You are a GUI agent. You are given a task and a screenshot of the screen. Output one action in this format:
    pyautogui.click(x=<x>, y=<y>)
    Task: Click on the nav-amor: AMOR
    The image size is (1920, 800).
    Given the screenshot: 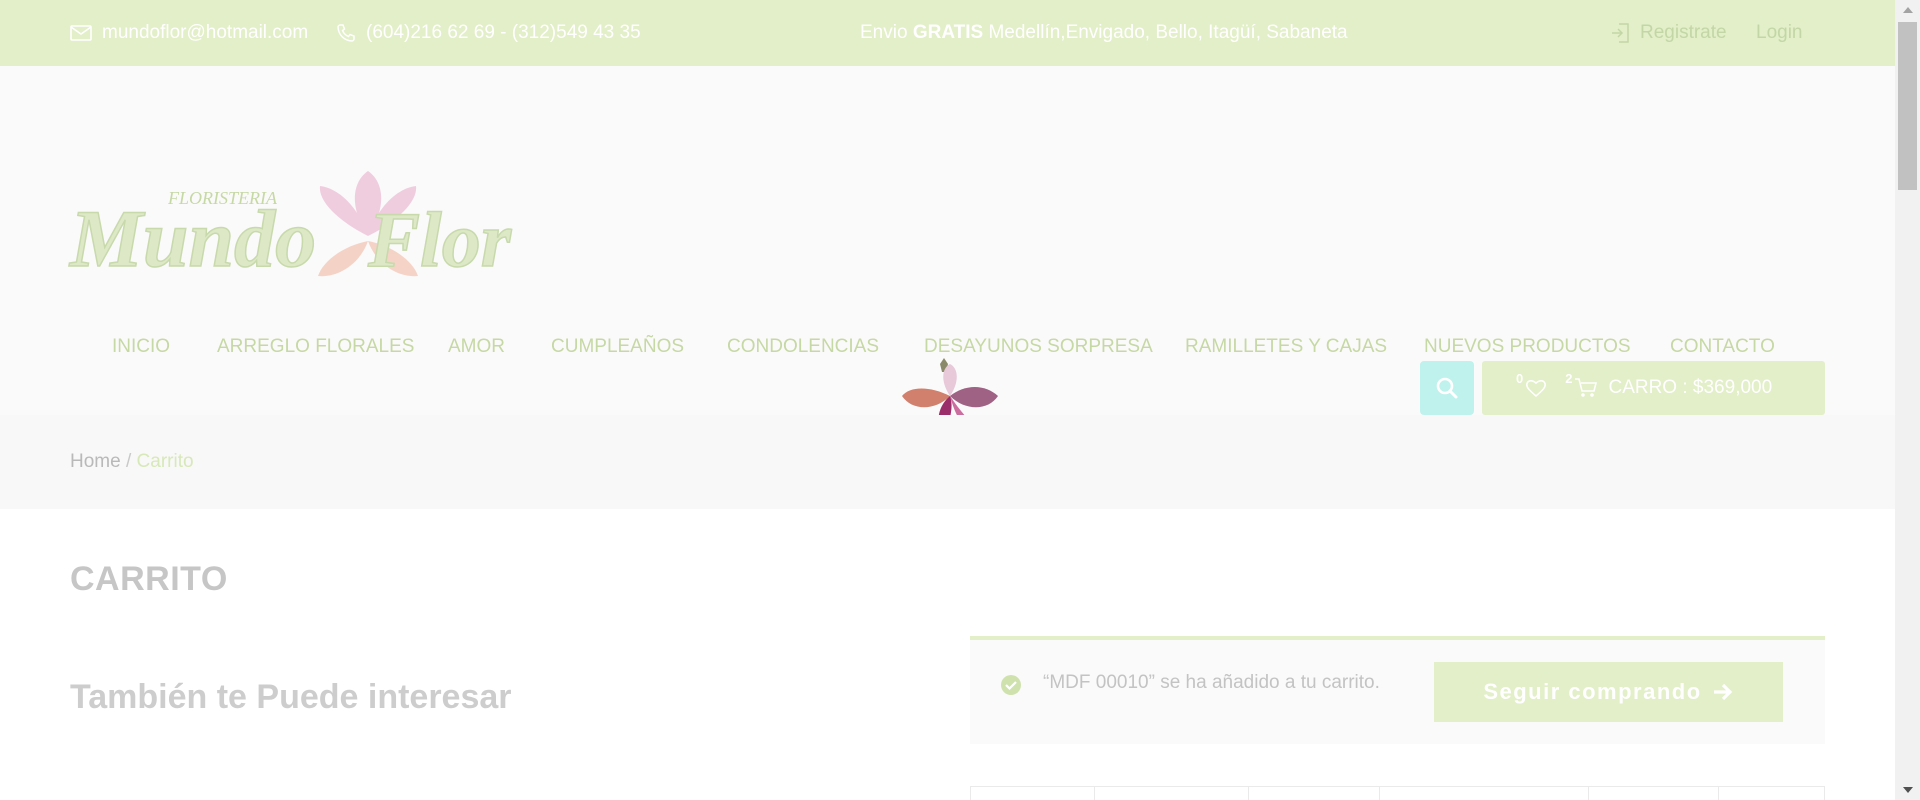 What is the action you would take?
    pyautogui.click(x=476, y=347)
    